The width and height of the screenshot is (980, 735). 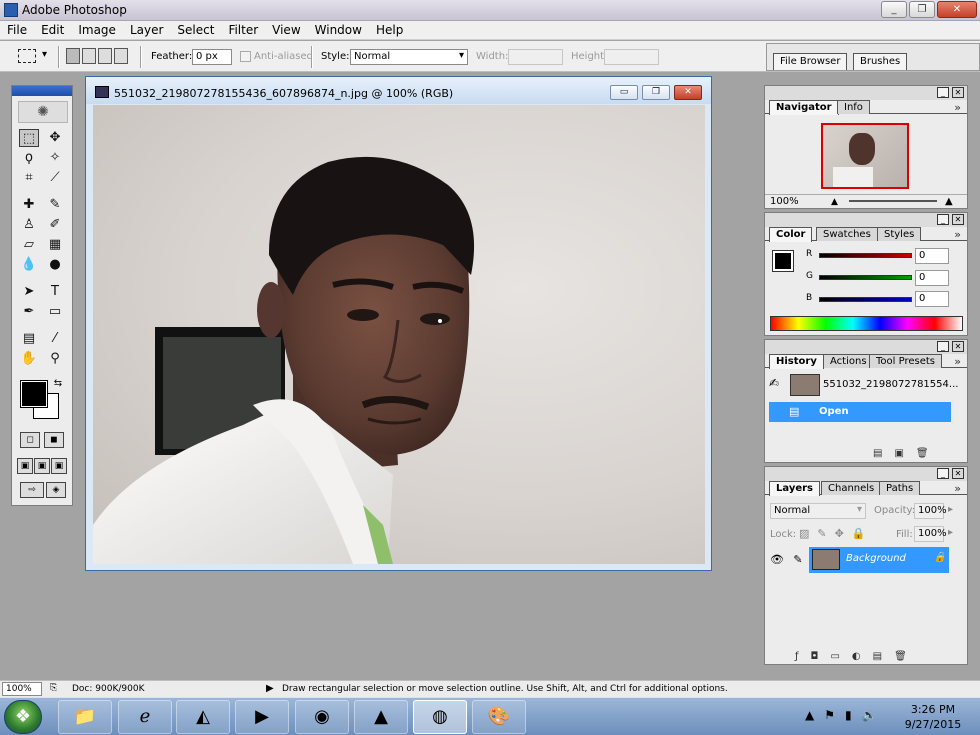 What do you see at coordinates (839, 533) in the screenshot?
I see `lock-position-icon: ✥` at bounding box center [839, 533].